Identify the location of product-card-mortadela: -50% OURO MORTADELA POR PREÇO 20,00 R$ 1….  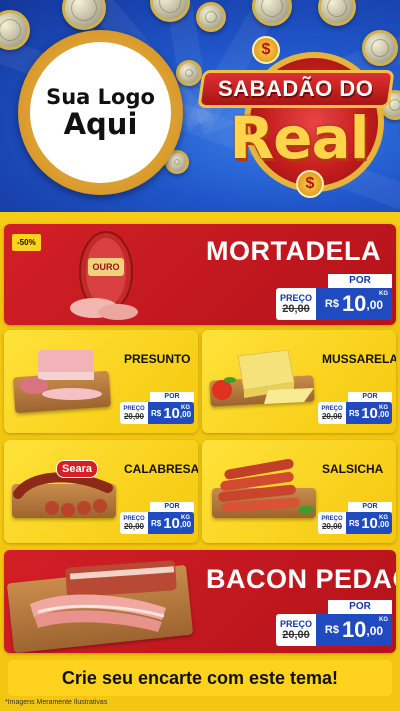
(200, 274).